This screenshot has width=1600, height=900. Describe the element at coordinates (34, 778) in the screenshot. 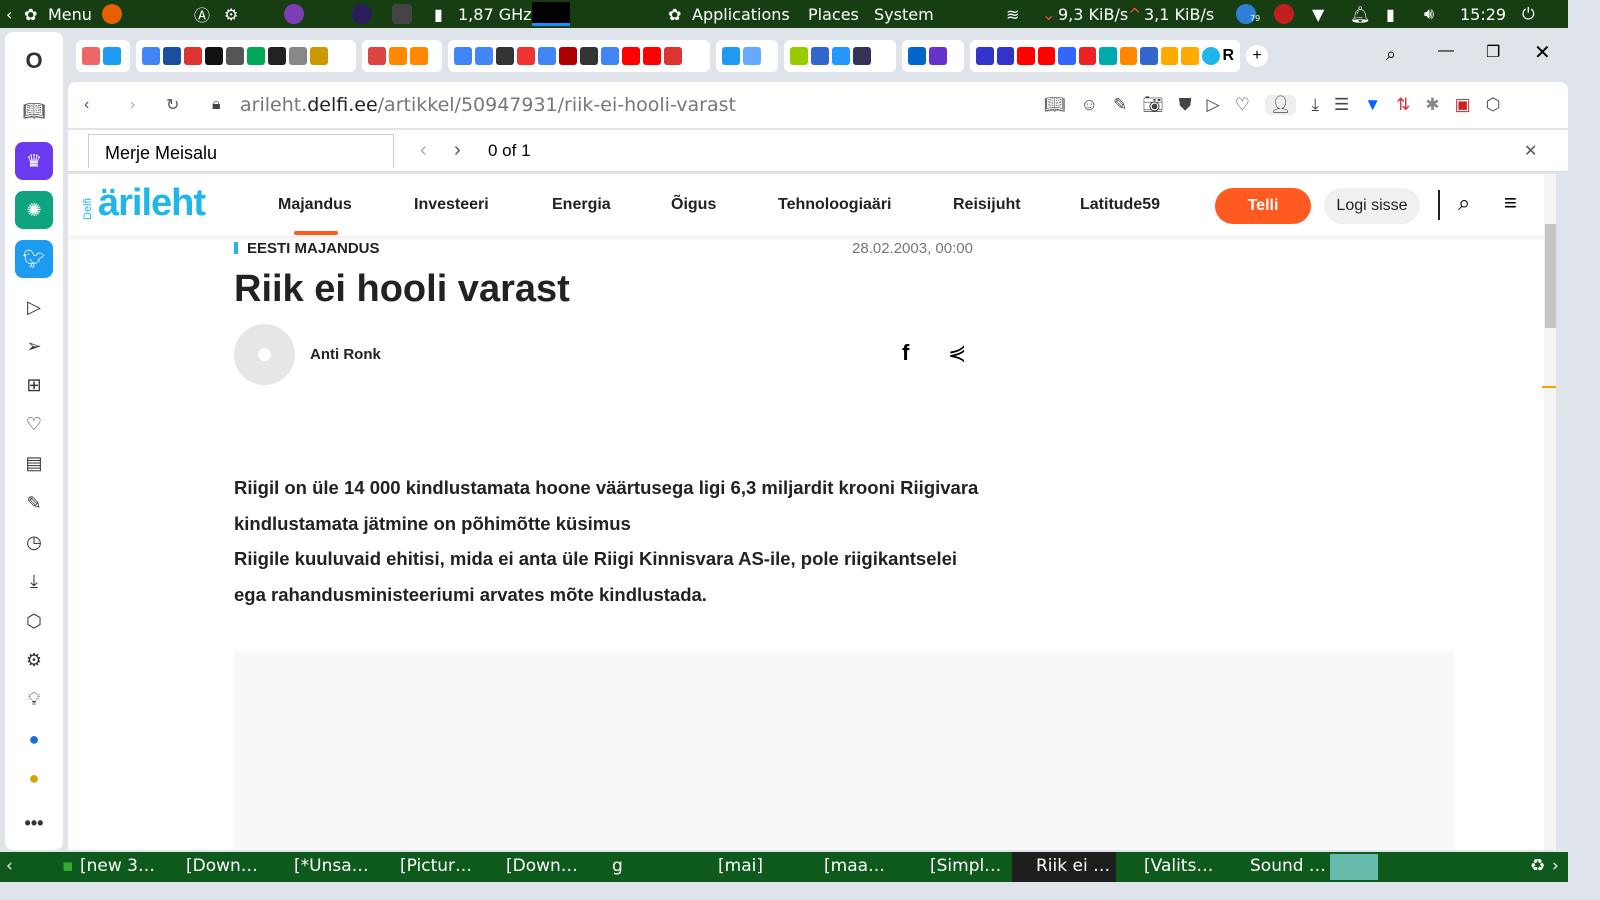

I see `coin-icon: ●` at that location.